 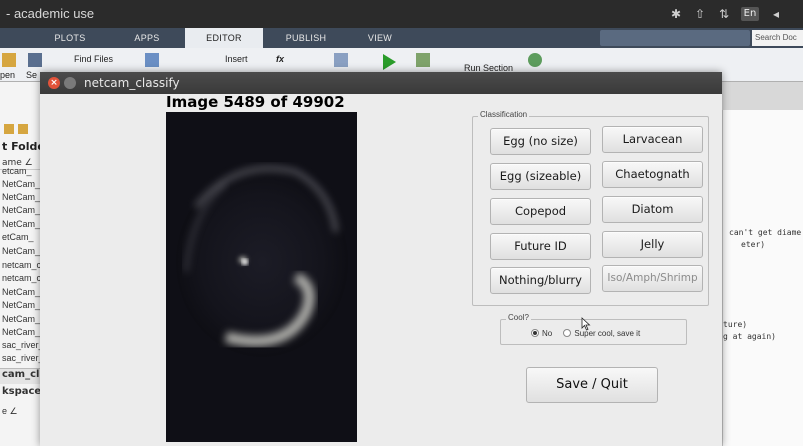 What do you see at coordinates (50, 13) in the screenshot?
I see `ide-window-title: - academic use` at bounding box center [50, 13].